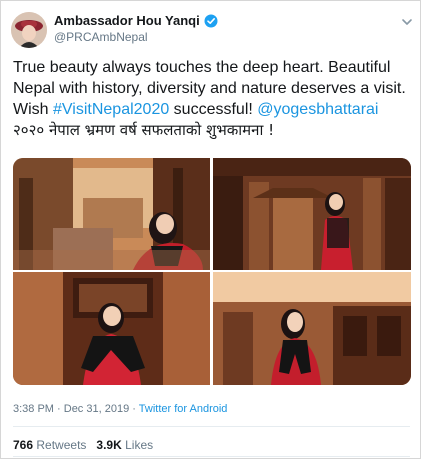 The height and width of the screenshot is (461, 423). Describe the element at coordinates (144, 130) in the screenshot. I see `tweet-text-nepali: २०२० नेपाल भ्रमण वर्ष सफलताको शुभकामना !` at that location.